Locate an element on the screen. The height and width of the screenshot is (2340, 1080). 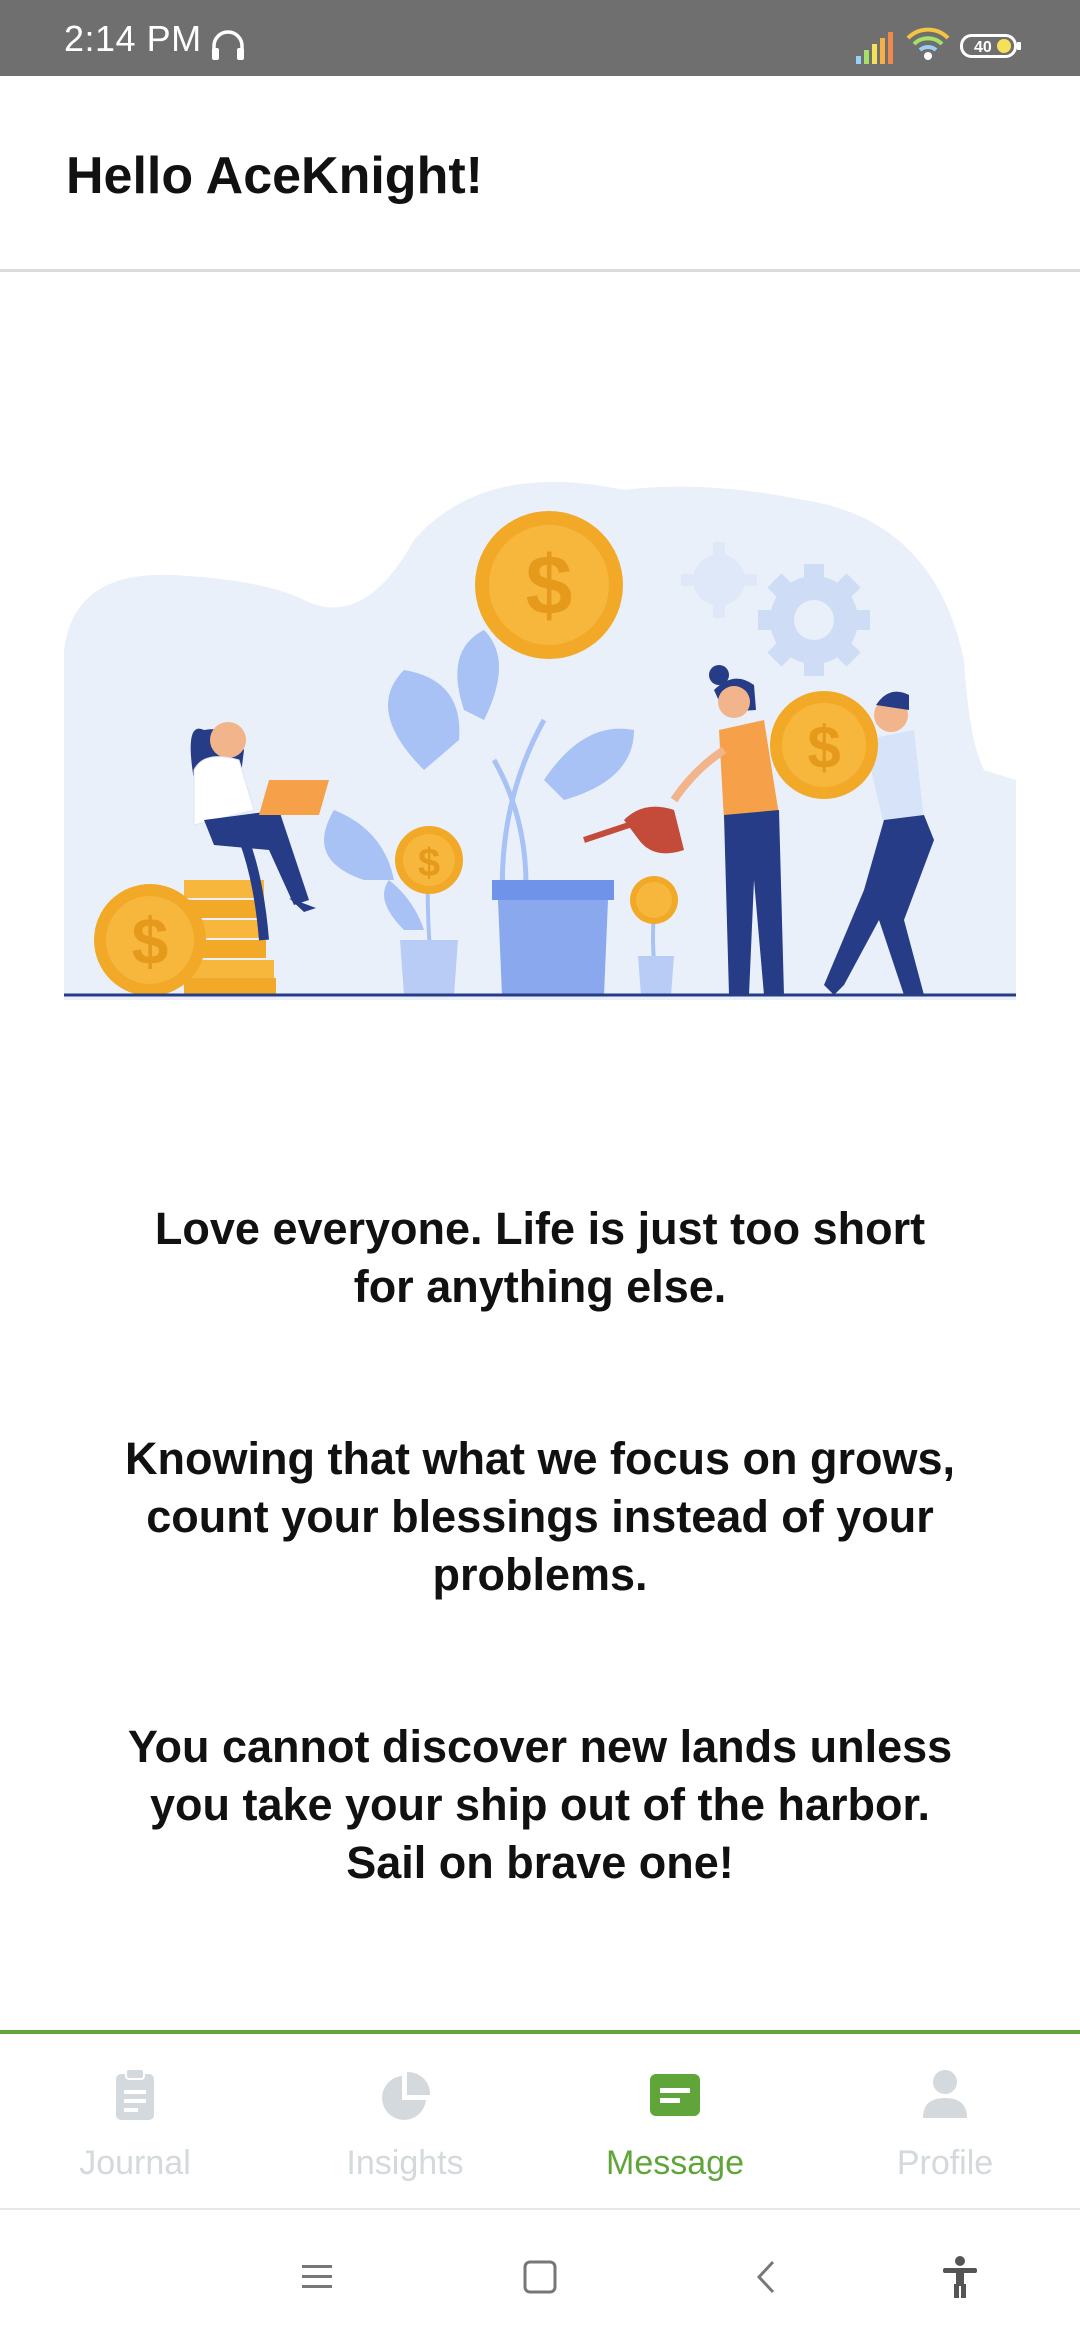
dollar-sign-coin-right: $ is located at coordinates (823, 747).